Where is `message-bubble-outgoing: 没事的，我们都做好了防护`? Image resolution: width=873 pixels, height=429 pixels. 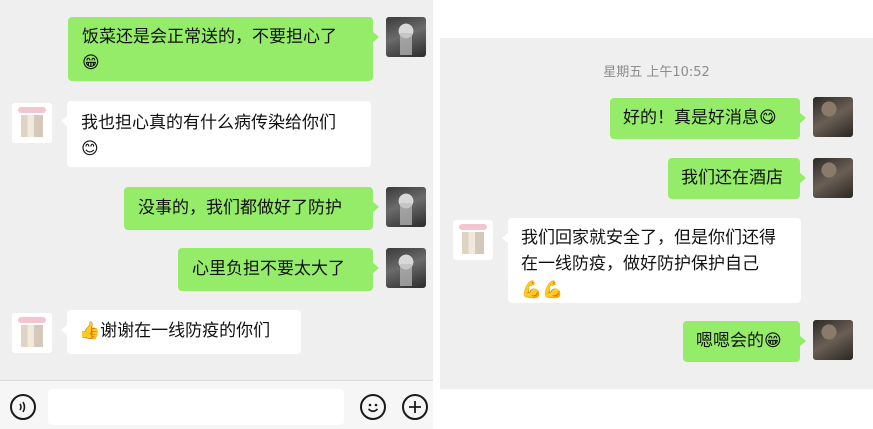
message-bubble-outgoing: 没事的，我们都做好了防护 is located at coordinates (251, 208).